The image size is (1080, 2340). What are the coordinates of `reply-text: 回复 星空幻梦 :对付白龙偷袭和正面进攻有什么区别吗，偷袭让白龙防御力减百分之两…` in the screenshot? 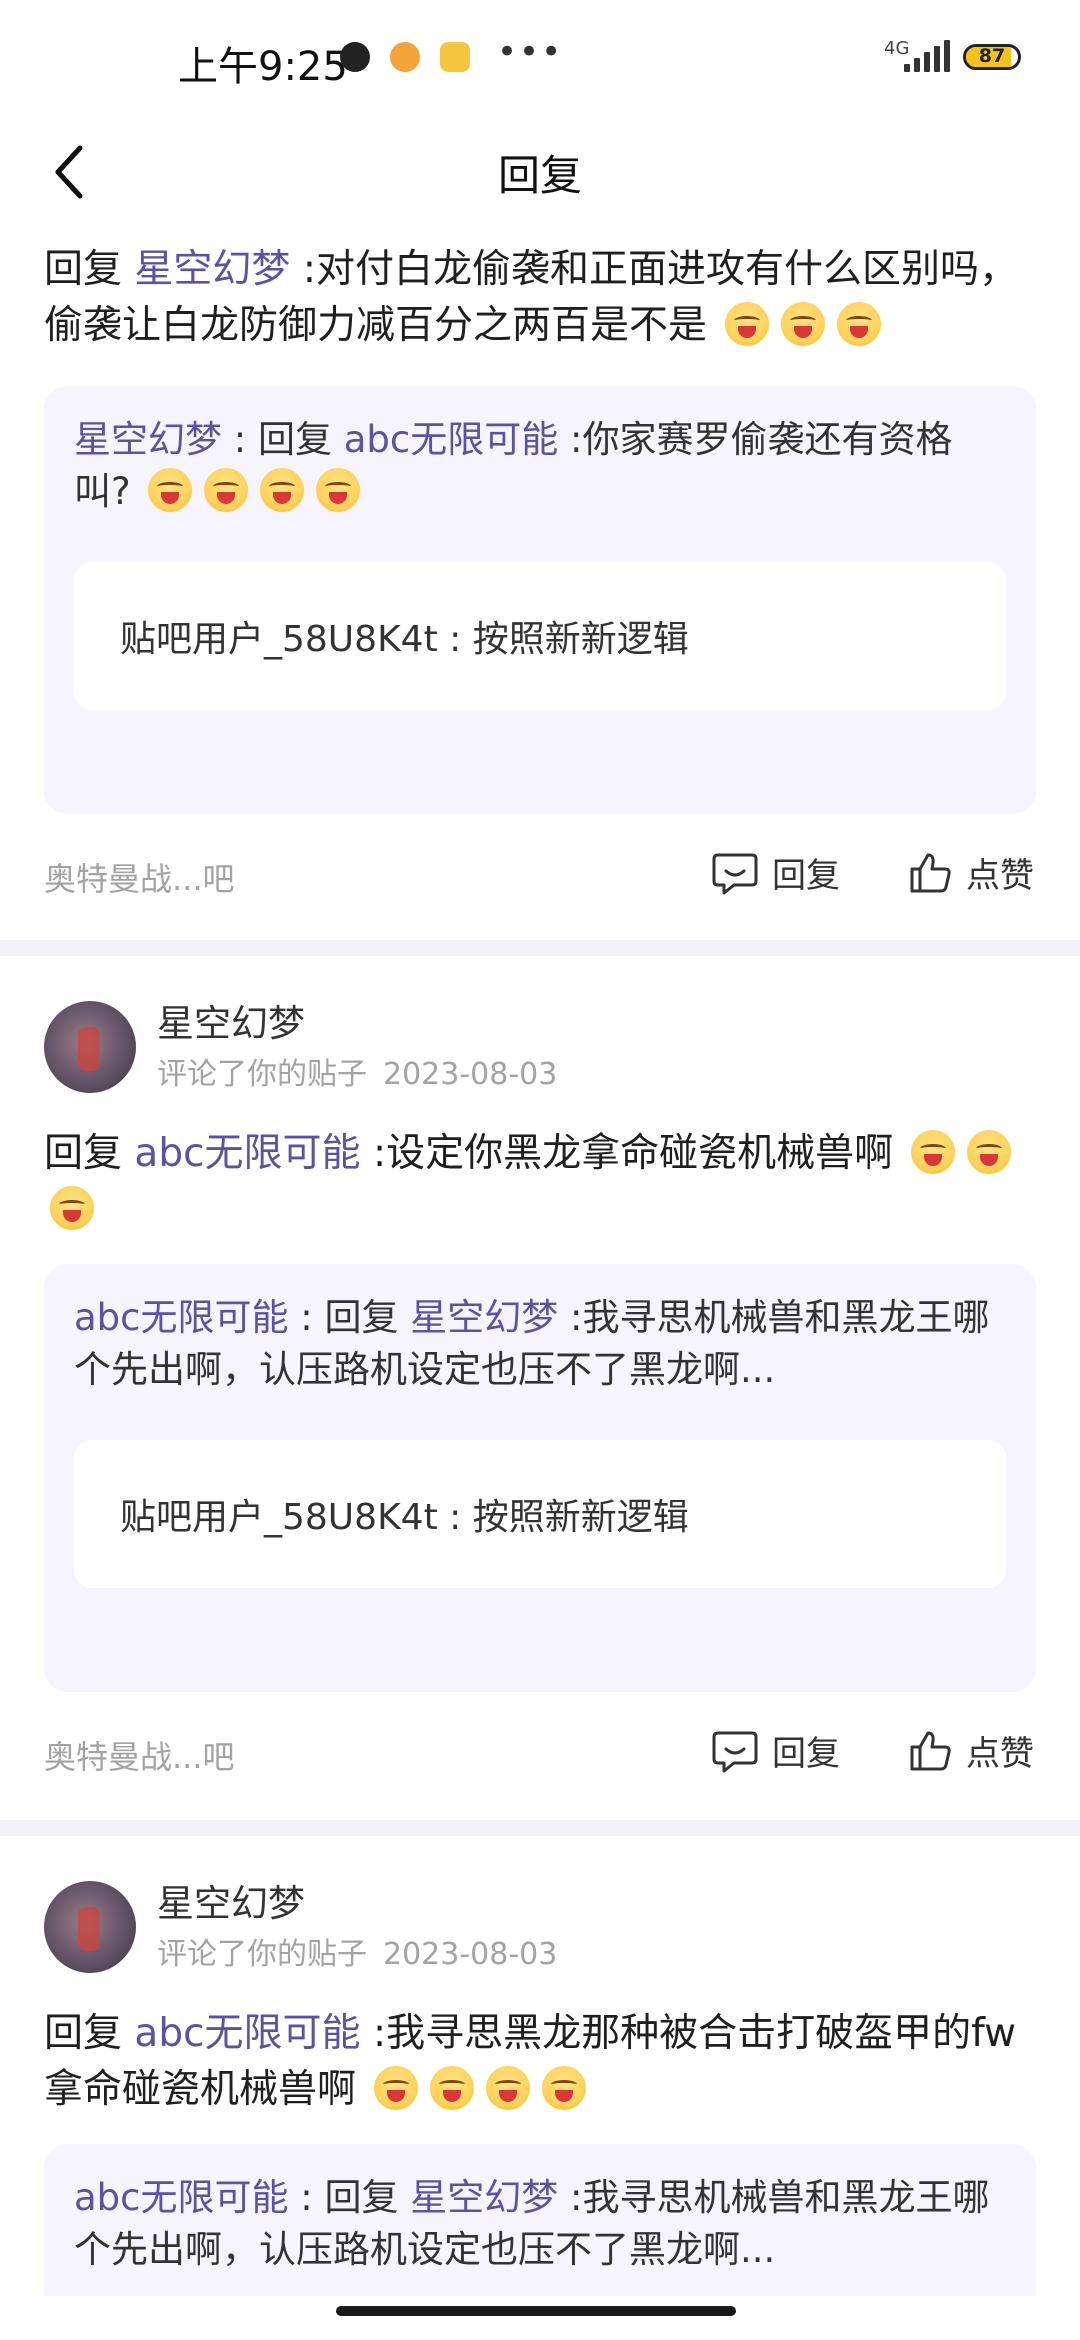 It's located at (539, 298).